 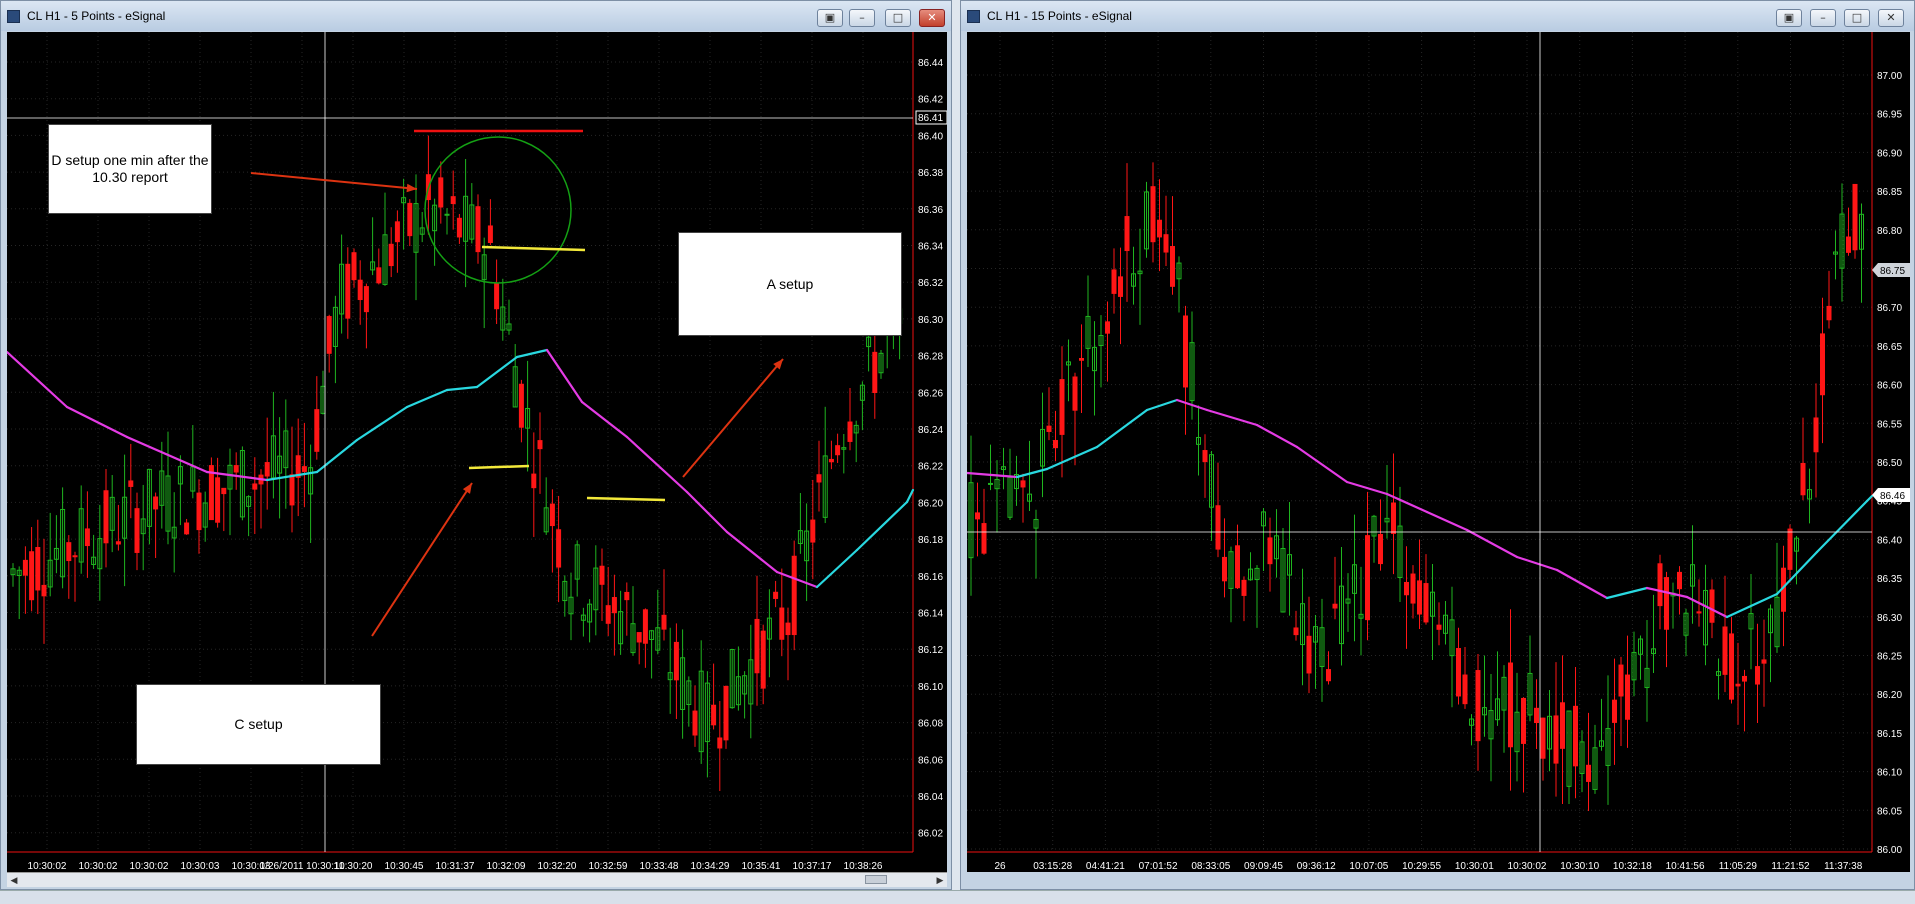 What do you see at coordinates (930, 797) in the screenshot?
I see `price-tick-label: 86.04` at bounding box center [930, 797].